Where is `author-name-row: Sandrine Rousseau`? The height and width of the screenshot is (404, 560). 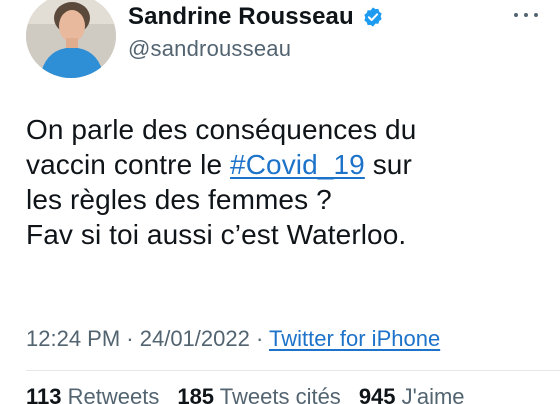 author-name-row: Sandrine Rousseau is located at coordinates (256, 17).